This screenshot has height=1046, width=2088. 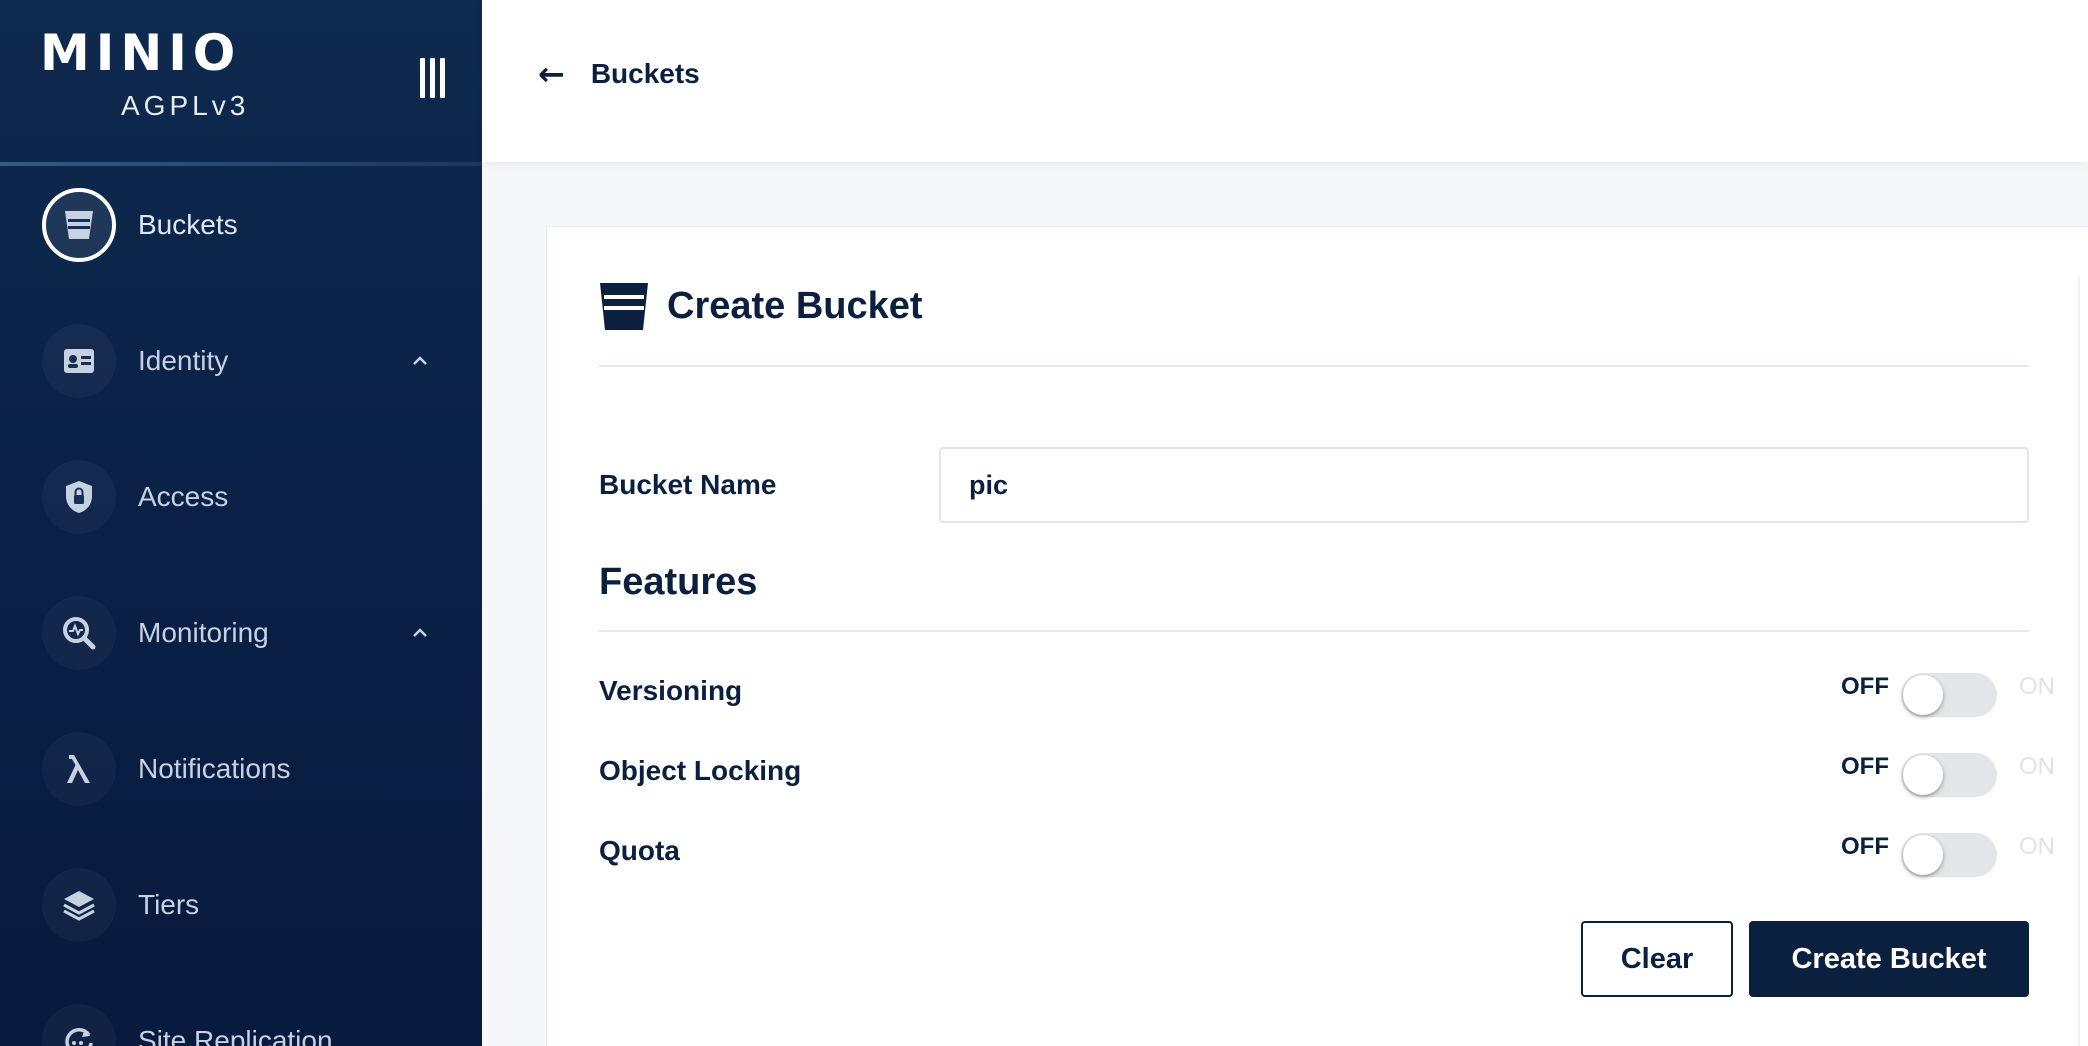 I want to click on feature-row-versioning: Versioning OFF ON, so click(x=1327, y=692).